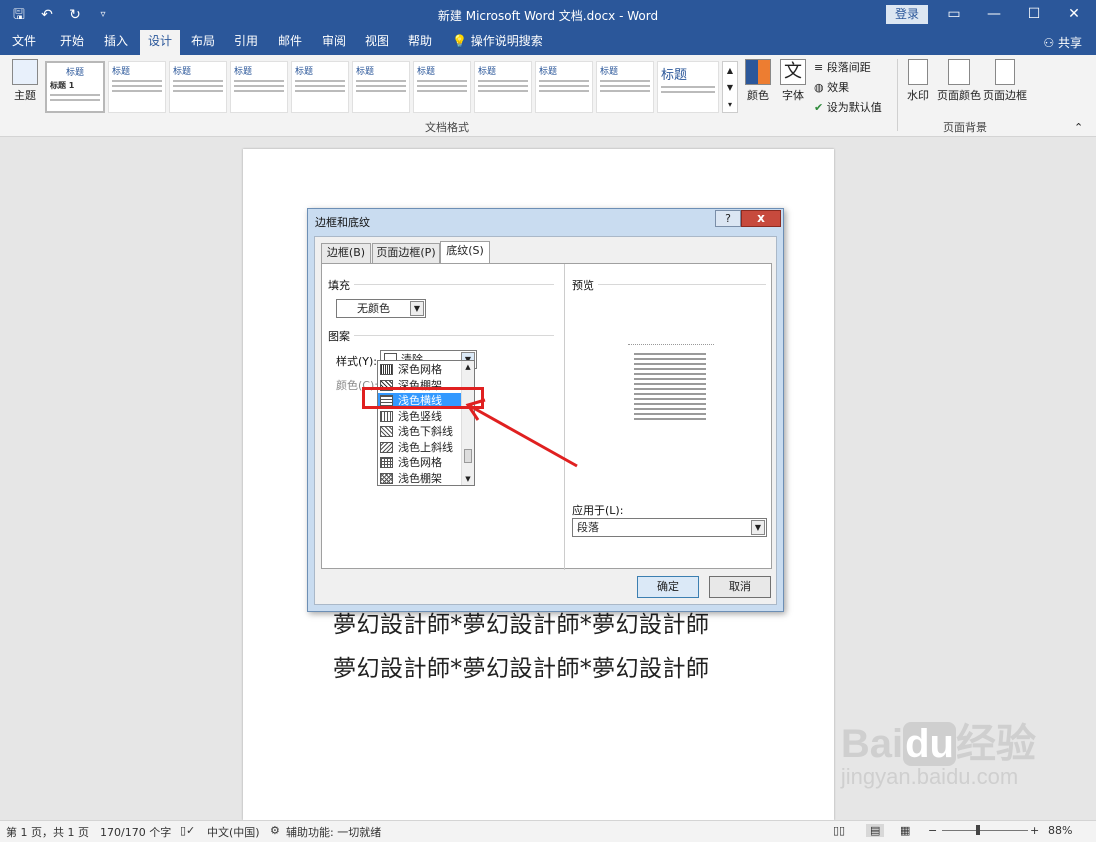  Describe the element at coordinates (420, 417) in the screenshot. I see `pattern-option: 浅色竖线` at that location.